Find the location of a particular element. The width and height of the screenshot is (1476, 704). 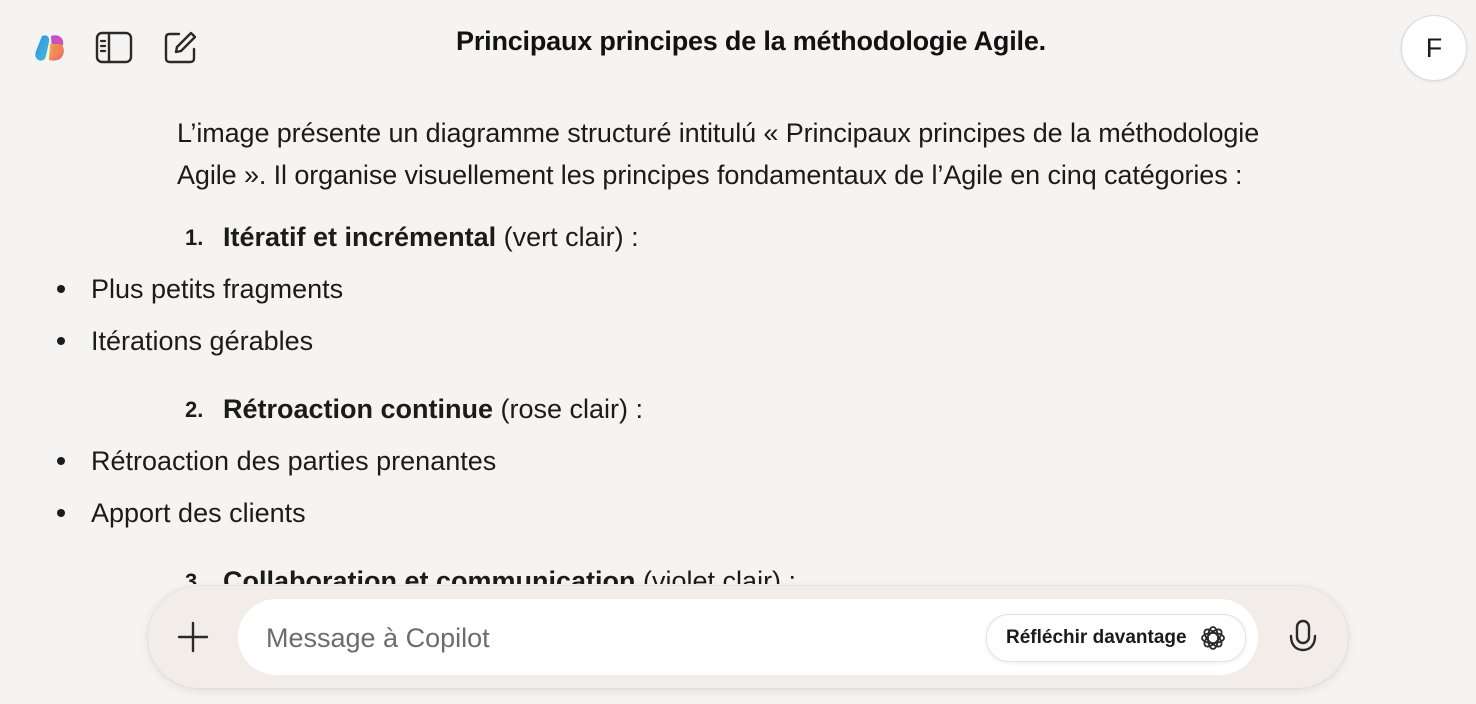

category-number: 3. is located at coordinates (194, 576).